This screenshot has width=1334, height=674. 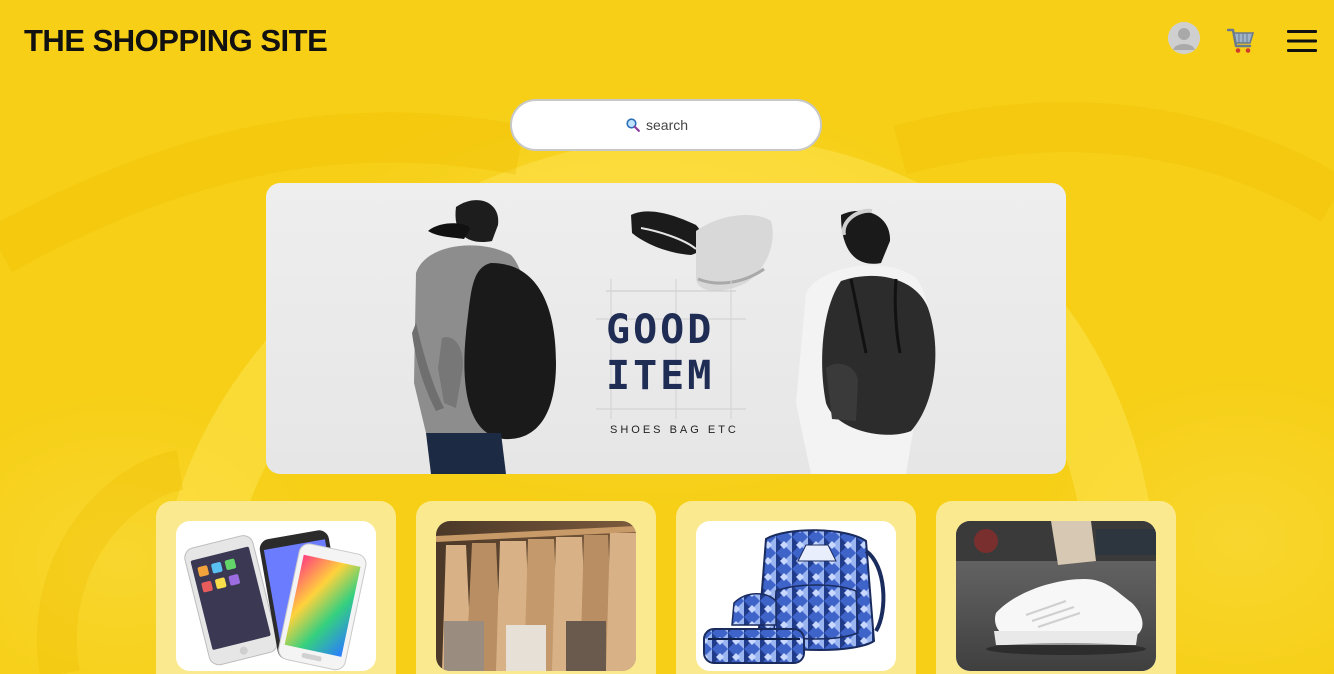 What do you see at coordinates (676, 125) in the screenshot?
I see `search-input` at bounding box center [676, 125].